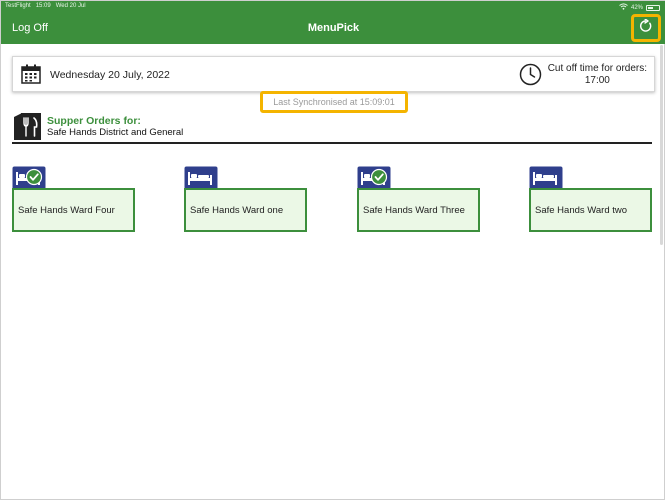 The image size is (665, 500). Describe the element at coordinates (597, 68) in the screenshot. I see `cutoff-label: Cut off time for orders:` at that location.